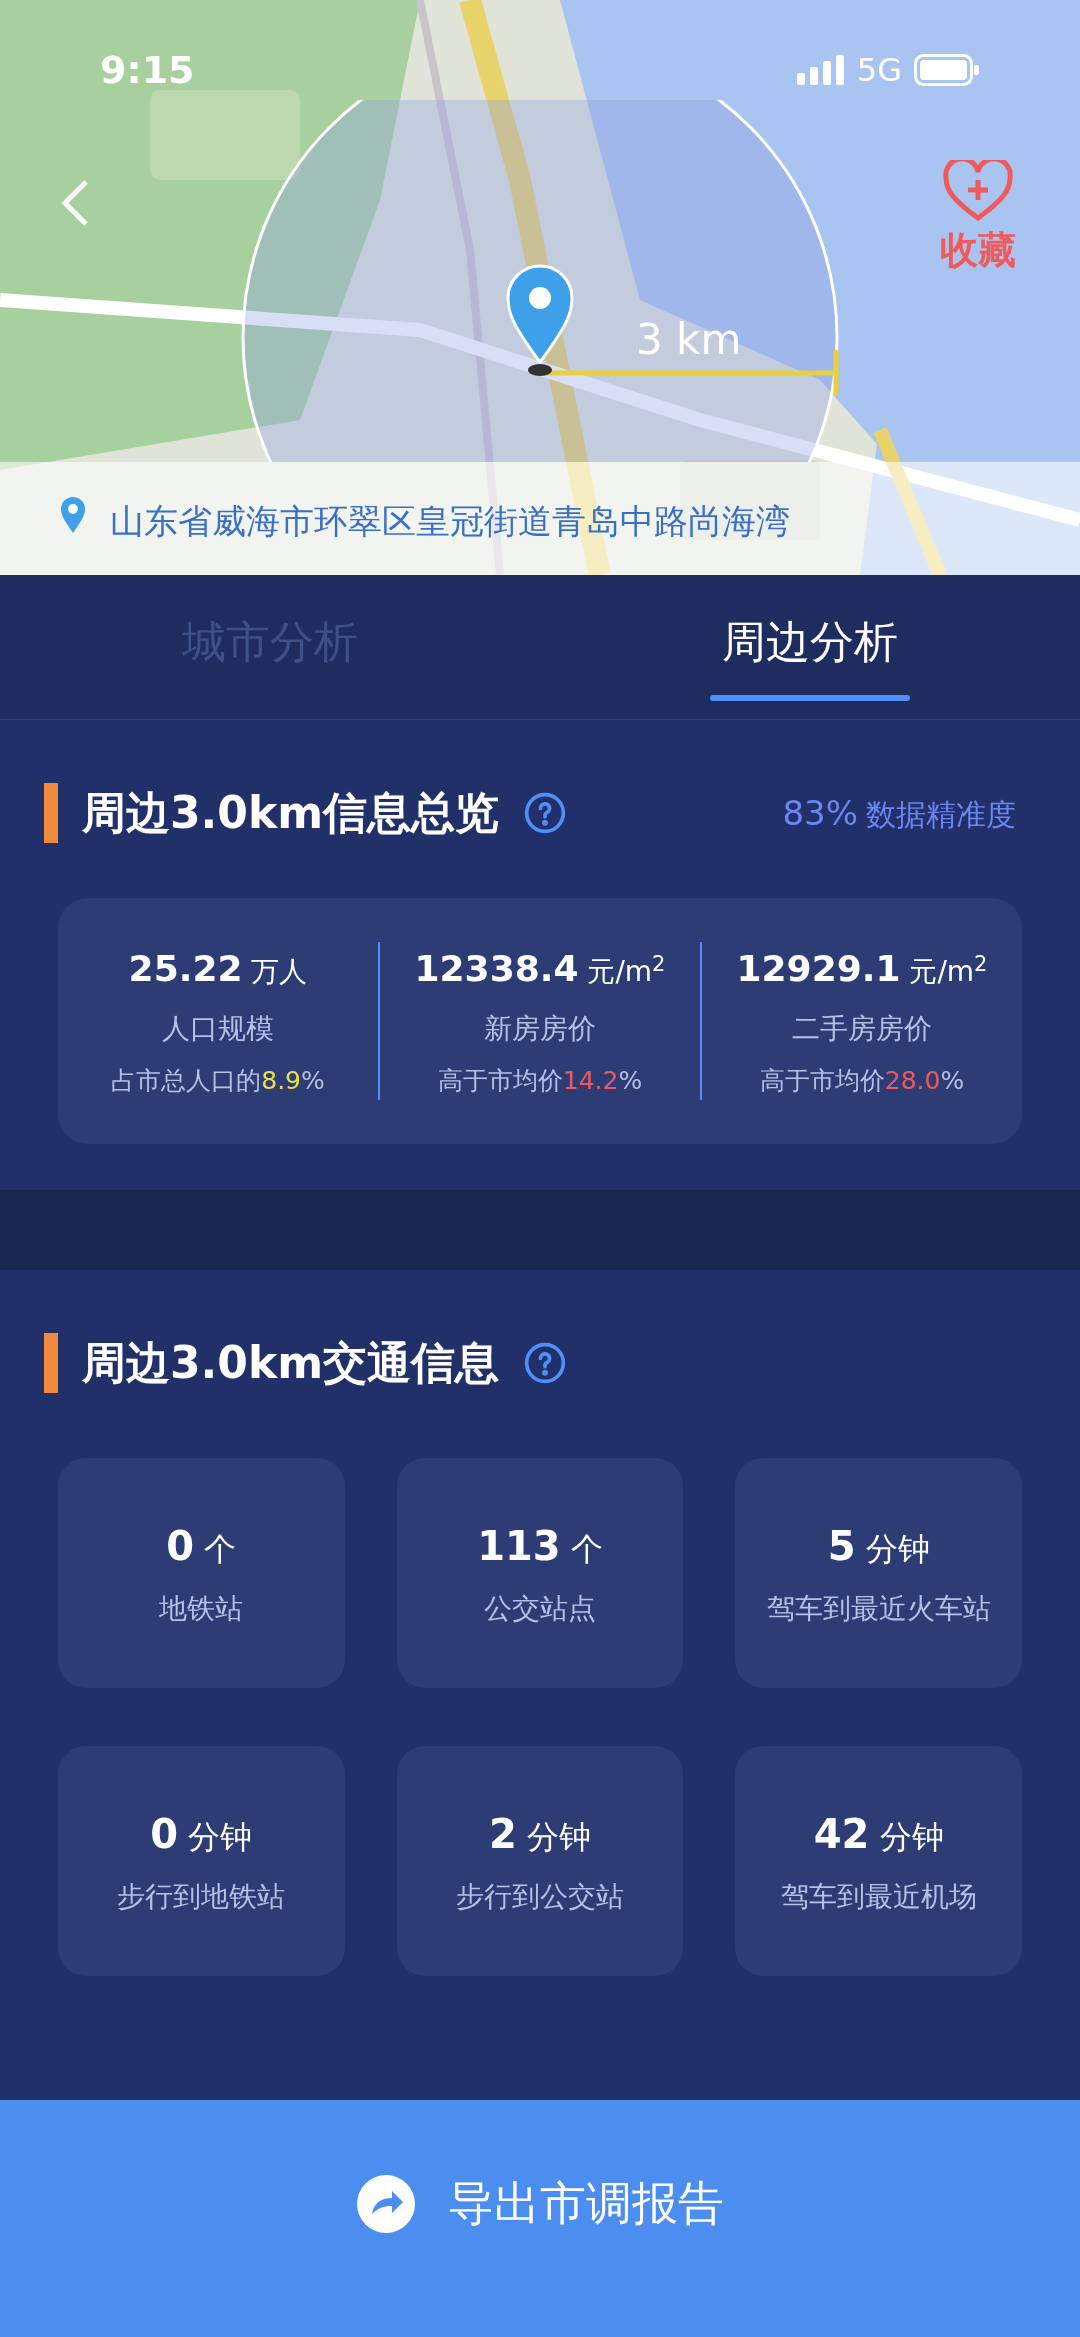 The height and width of the screenshot is (2337, 1080). What do you see at coordinates (201, 1609) in the screenshot?
I see `traffic-label: 地铁站` at bounding box center [201, 1609].